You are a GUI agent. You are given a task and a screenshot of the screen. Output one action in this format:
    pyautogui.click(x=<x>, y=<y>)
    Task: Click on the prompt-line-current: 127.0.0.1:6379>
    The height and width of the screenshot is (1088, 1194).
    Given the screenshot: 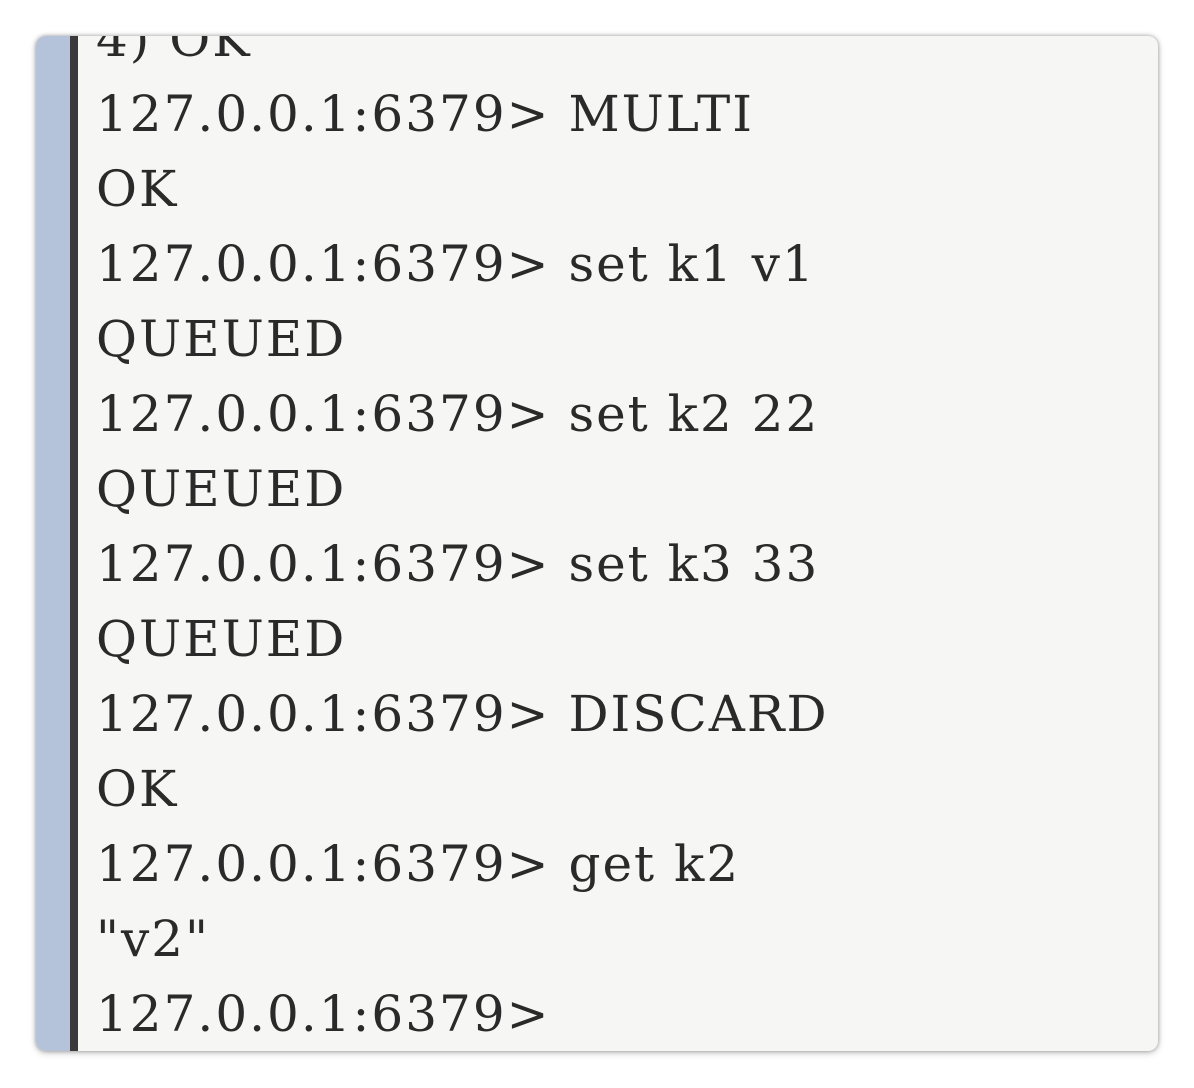 What is the action you would take?
    pyautogui.click(x=627, y=1014)
    